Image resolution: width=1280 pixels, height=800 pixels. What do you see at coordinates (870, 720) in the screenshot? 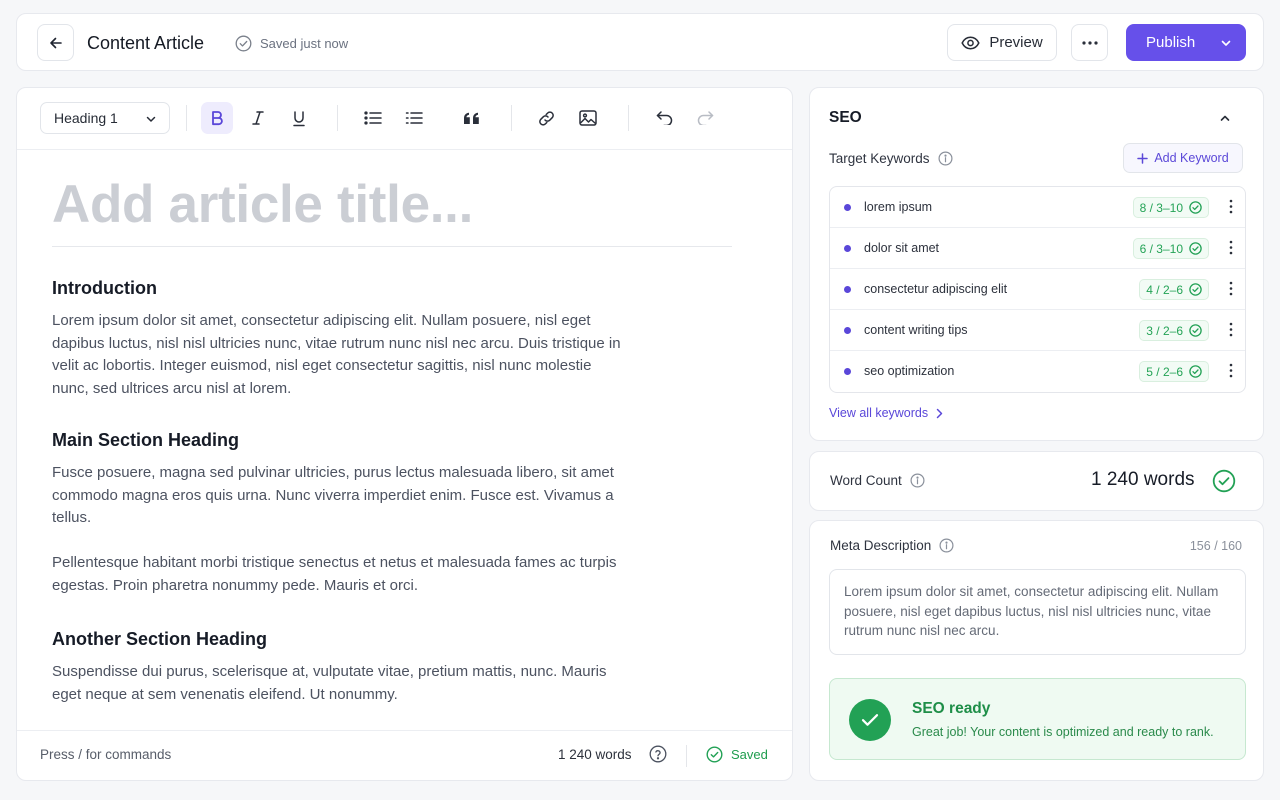
I see `check-icon` at bounding box center [870, 720].